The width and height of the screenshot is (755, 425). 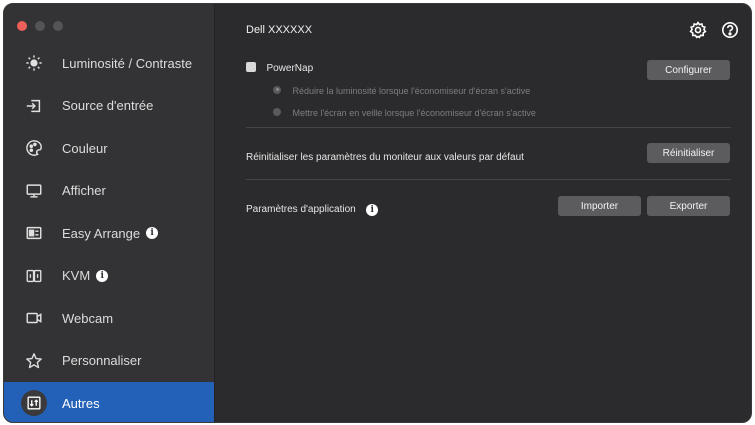 What do you see at coordinates (688, 206) in the screenshot?
I see `export-button: Exporter` at bounding box center [688, 206].